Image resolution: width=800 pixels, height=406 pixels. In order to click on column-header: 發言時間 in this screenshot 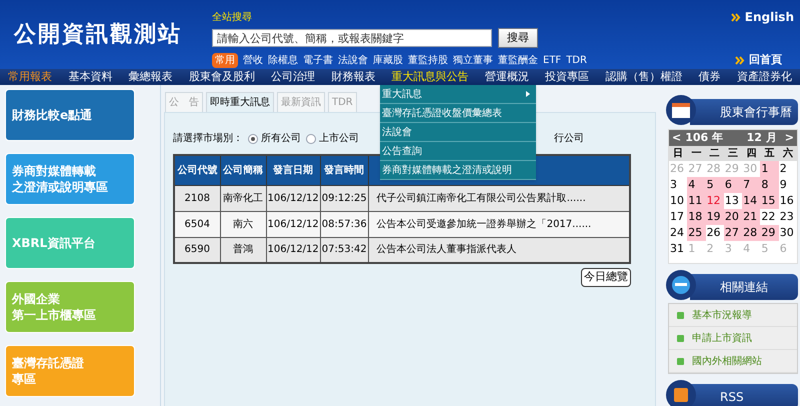, I will do `click(344, 170)`.